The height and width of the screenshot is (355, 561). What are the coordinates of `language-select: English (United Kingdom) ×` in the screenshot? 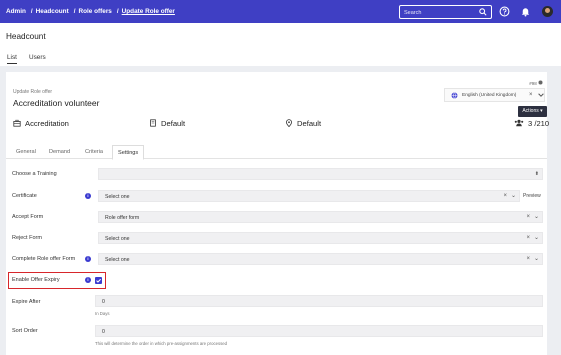 It's located at (494, 95).